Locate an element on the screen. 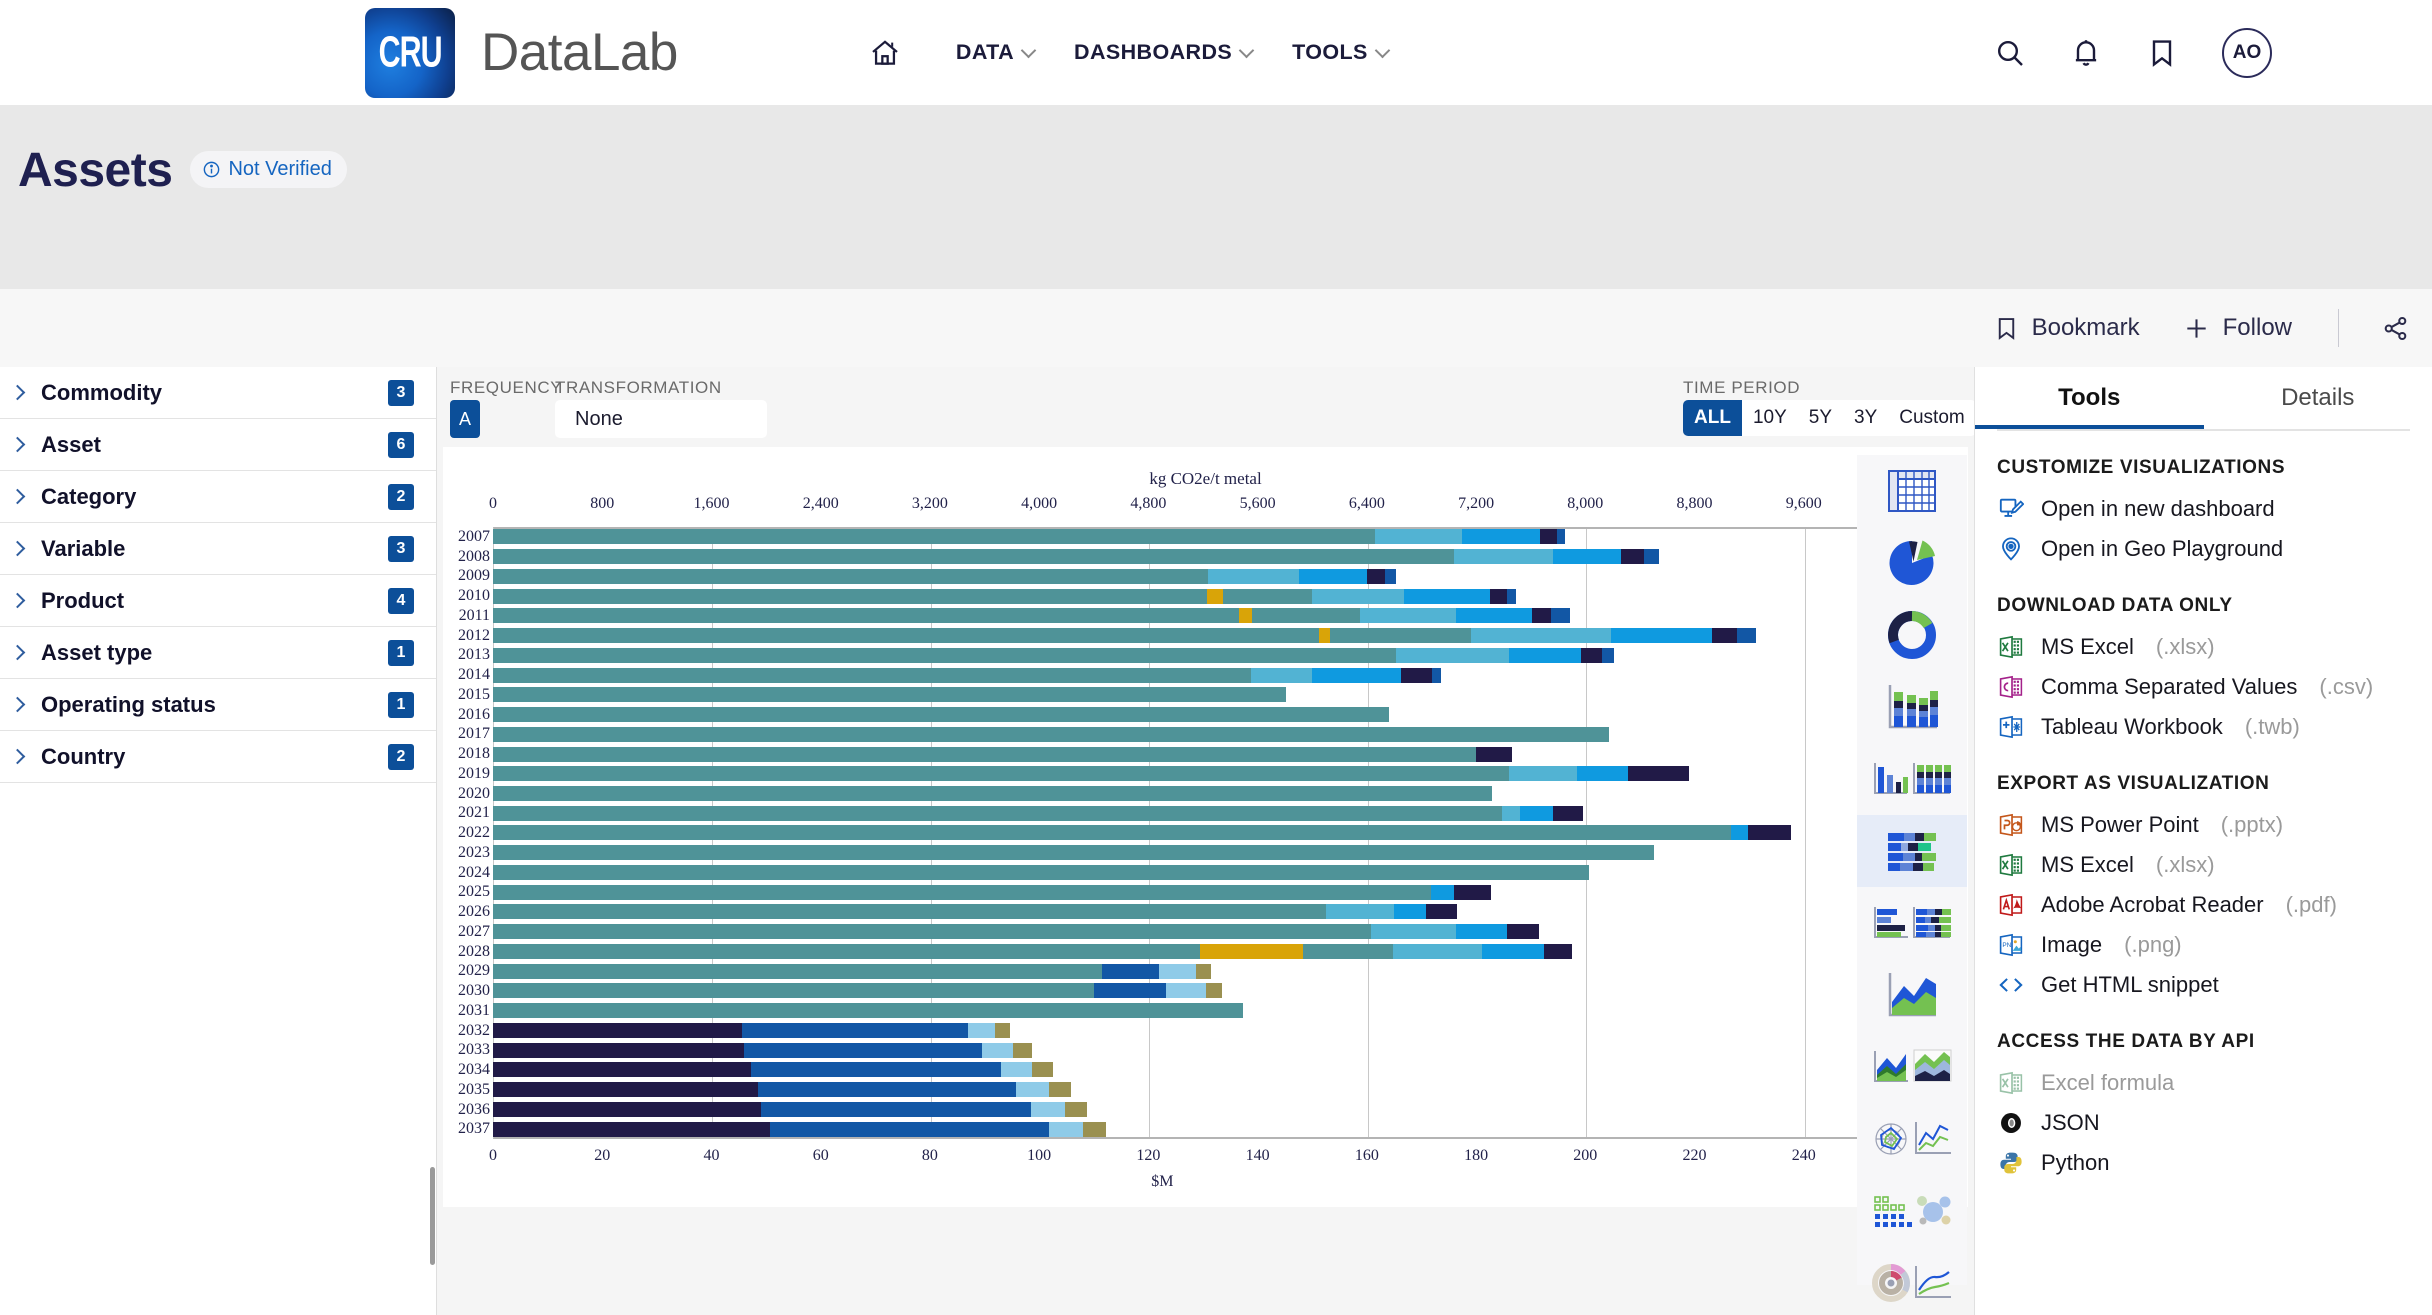  transformation-select: None is located at coordinates (661, 419).